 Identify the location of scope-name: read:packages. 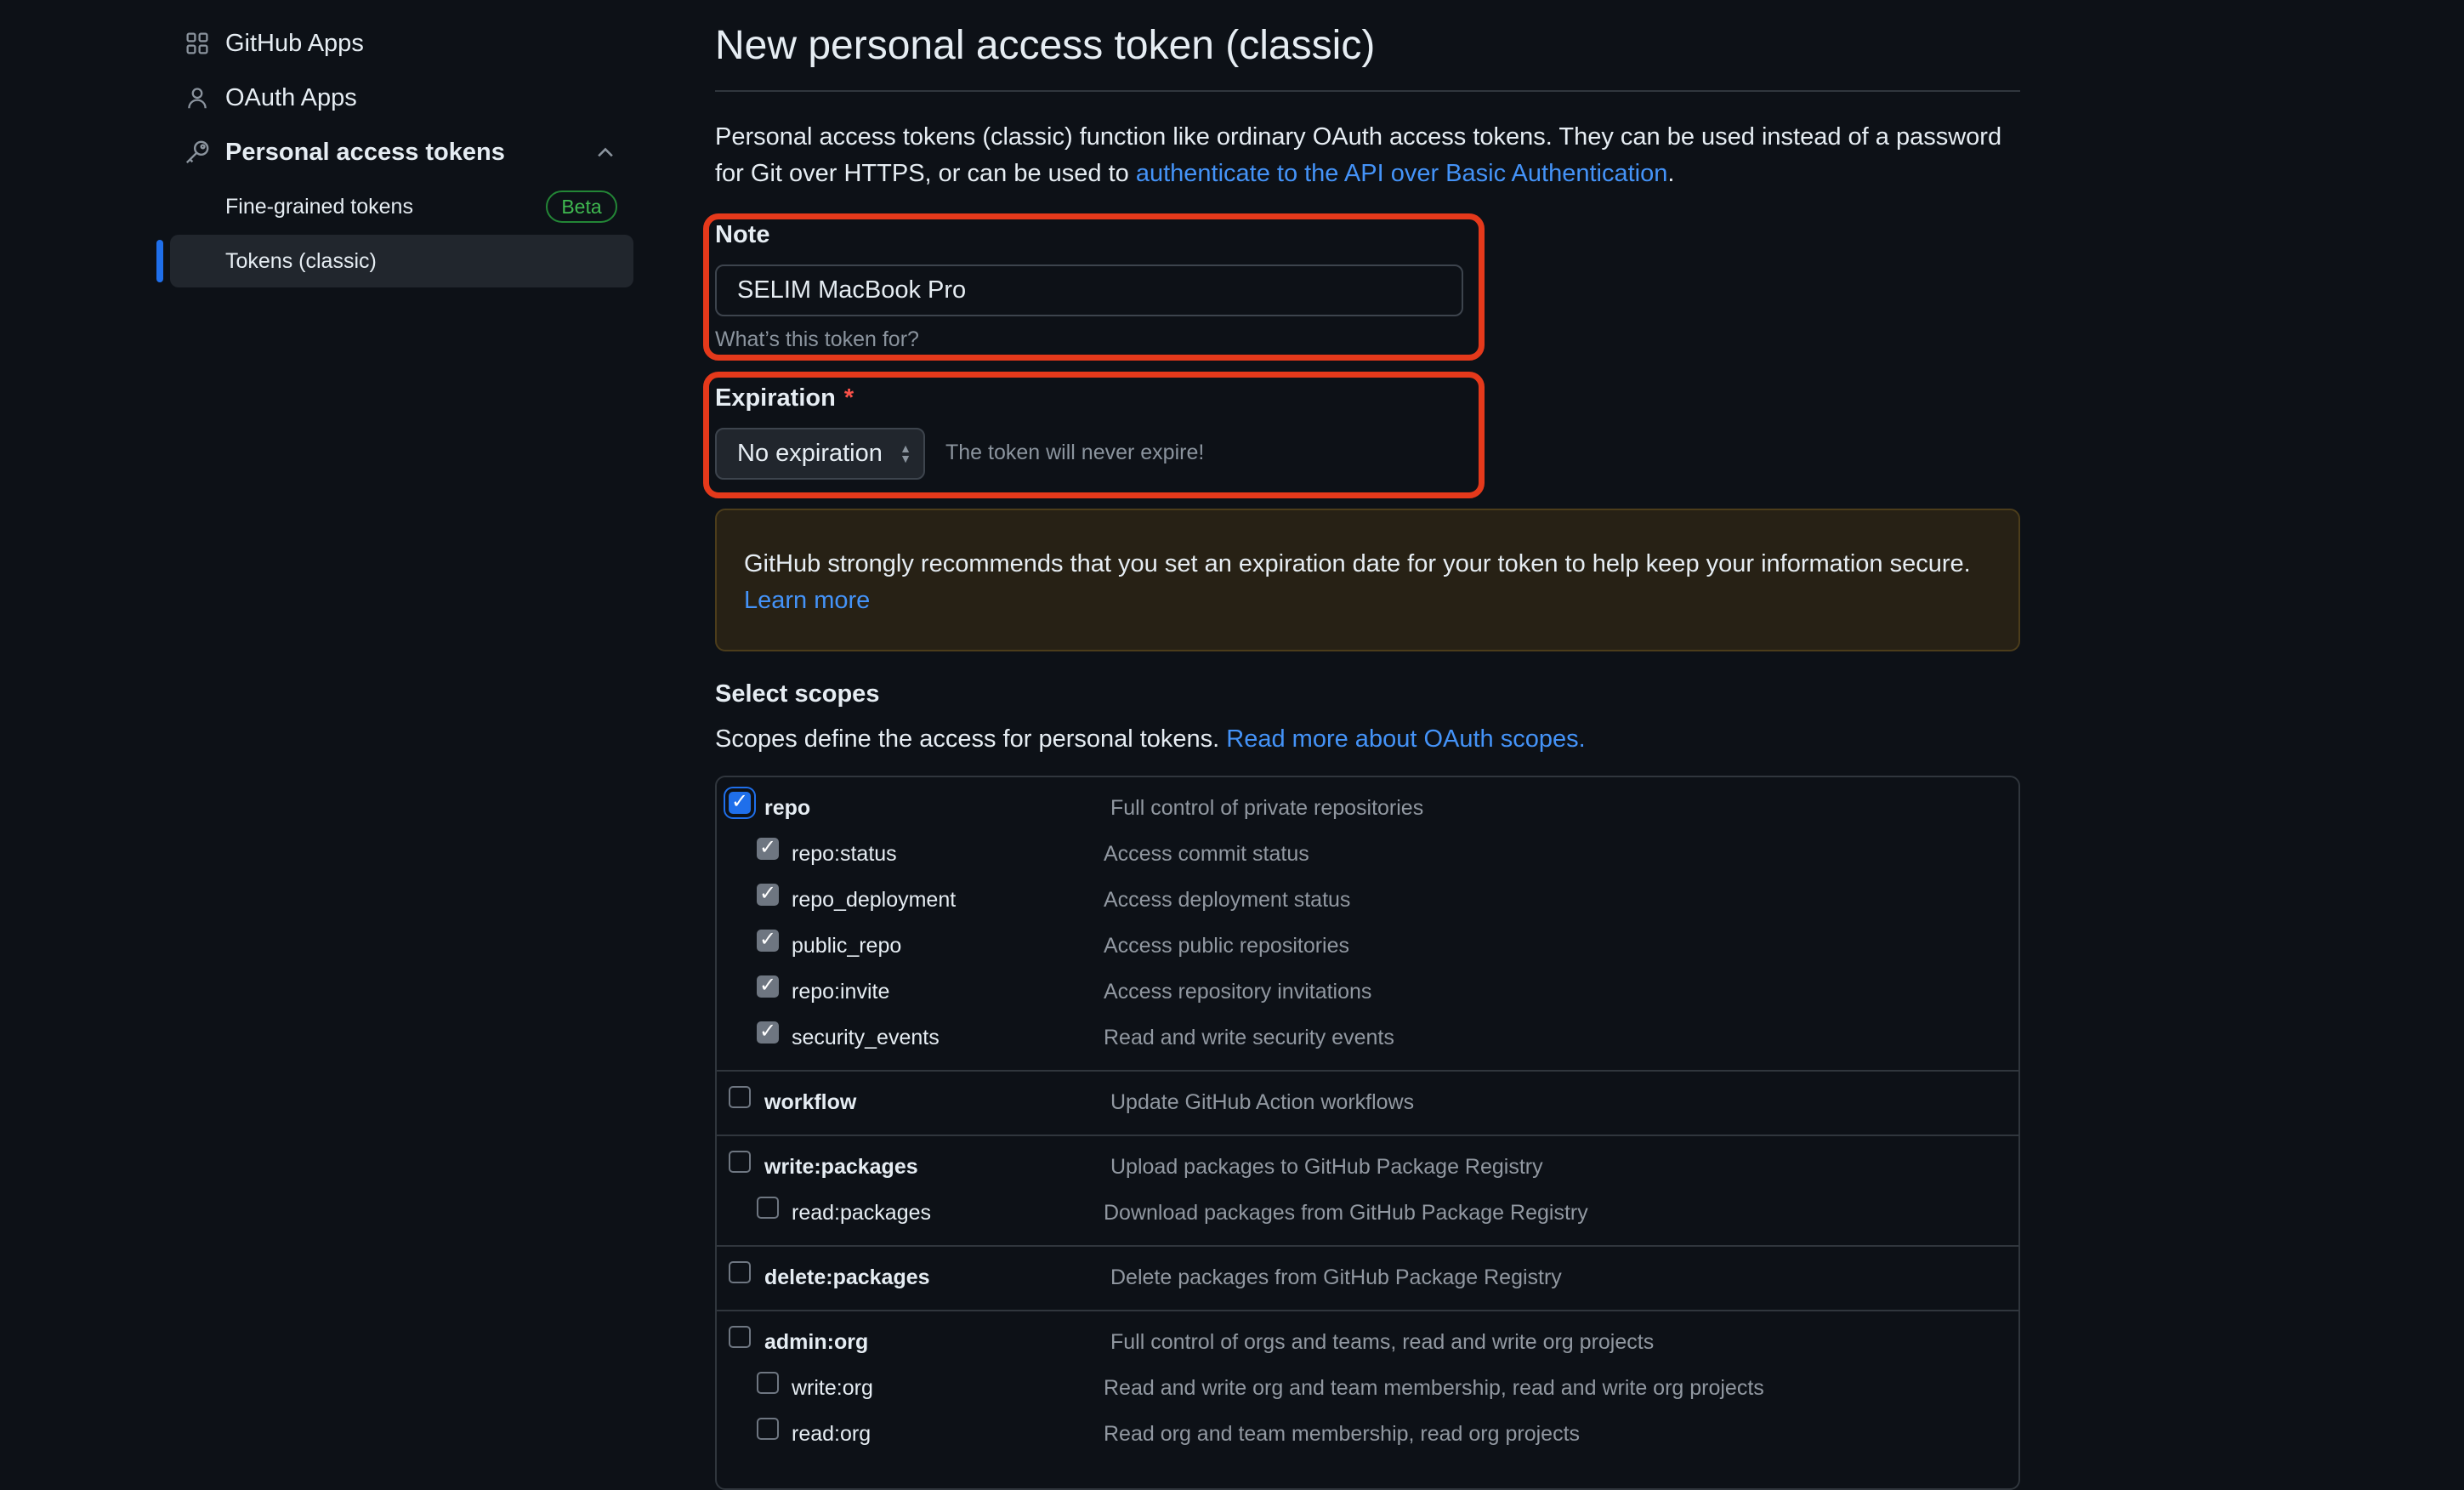
(861, 1213).